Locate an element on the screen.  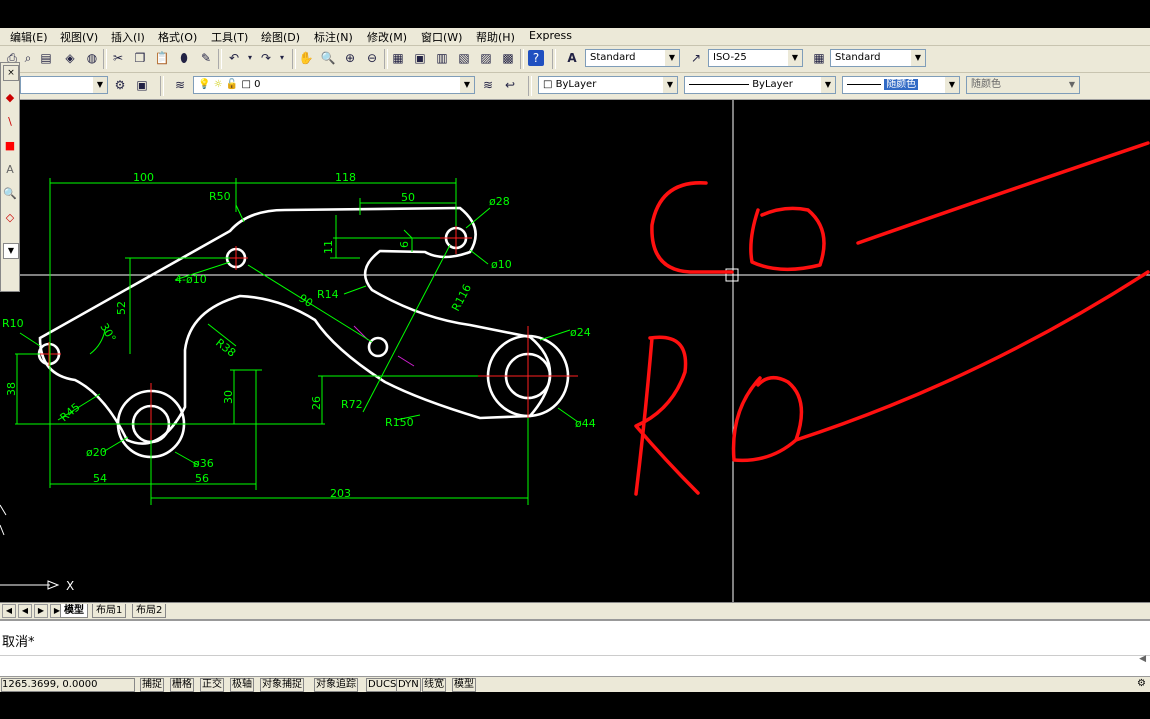
menu-modify: 修改(M) is located at coordinates (387, 37).